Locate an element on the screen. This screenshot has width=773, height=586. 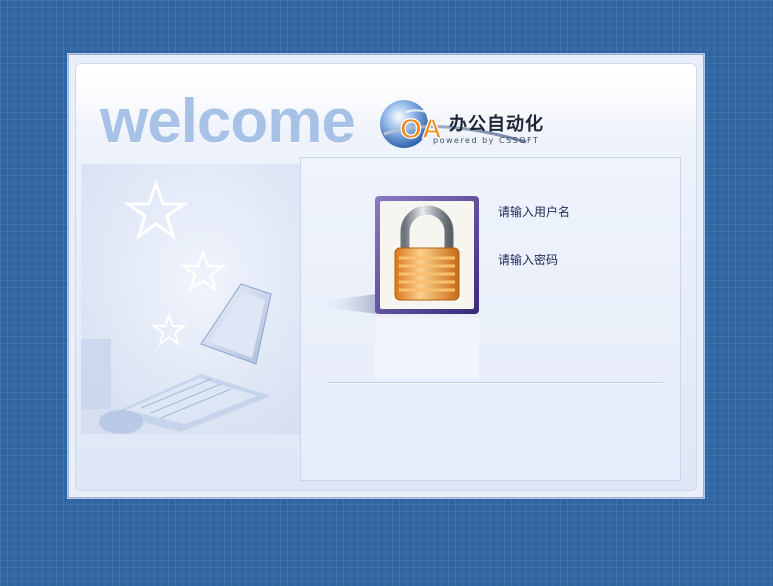
password-label: 请输入密码 is located at coordinates (528, 260).